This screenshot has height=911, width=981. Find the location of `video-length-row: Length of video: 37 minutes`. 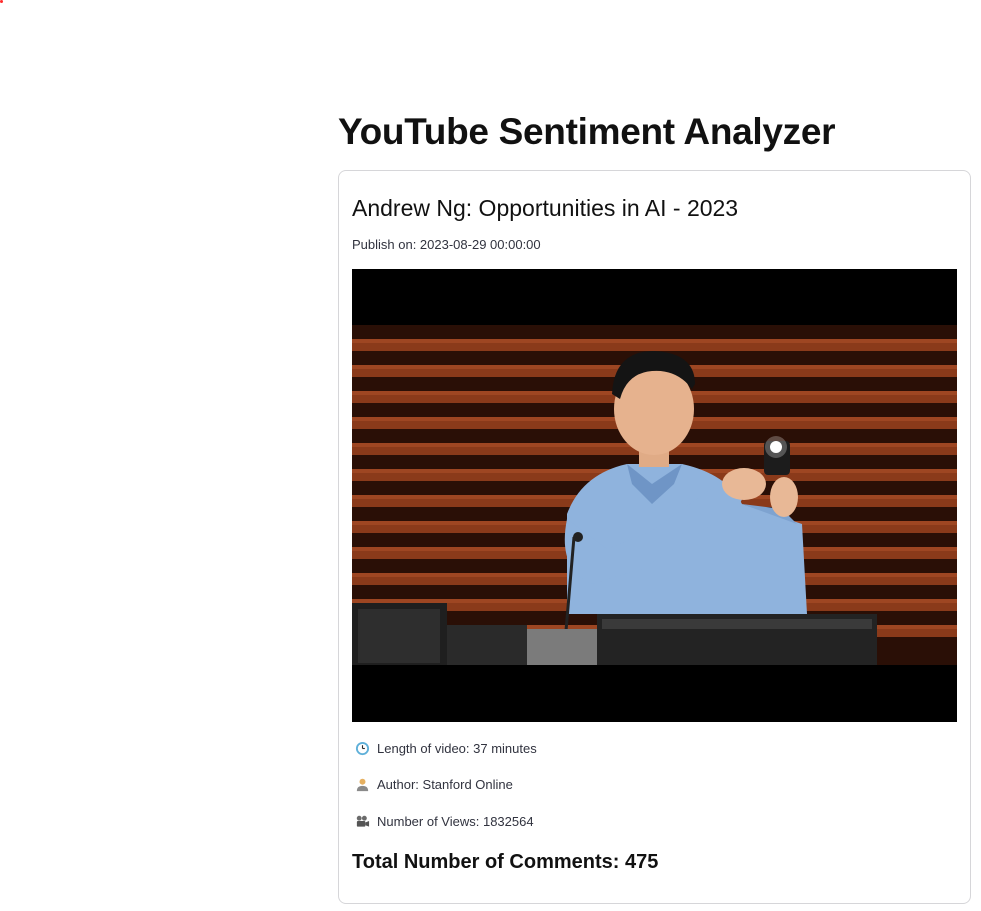

video-length-row: Length of video: 37 minutes is located at coordinates (654, 748).